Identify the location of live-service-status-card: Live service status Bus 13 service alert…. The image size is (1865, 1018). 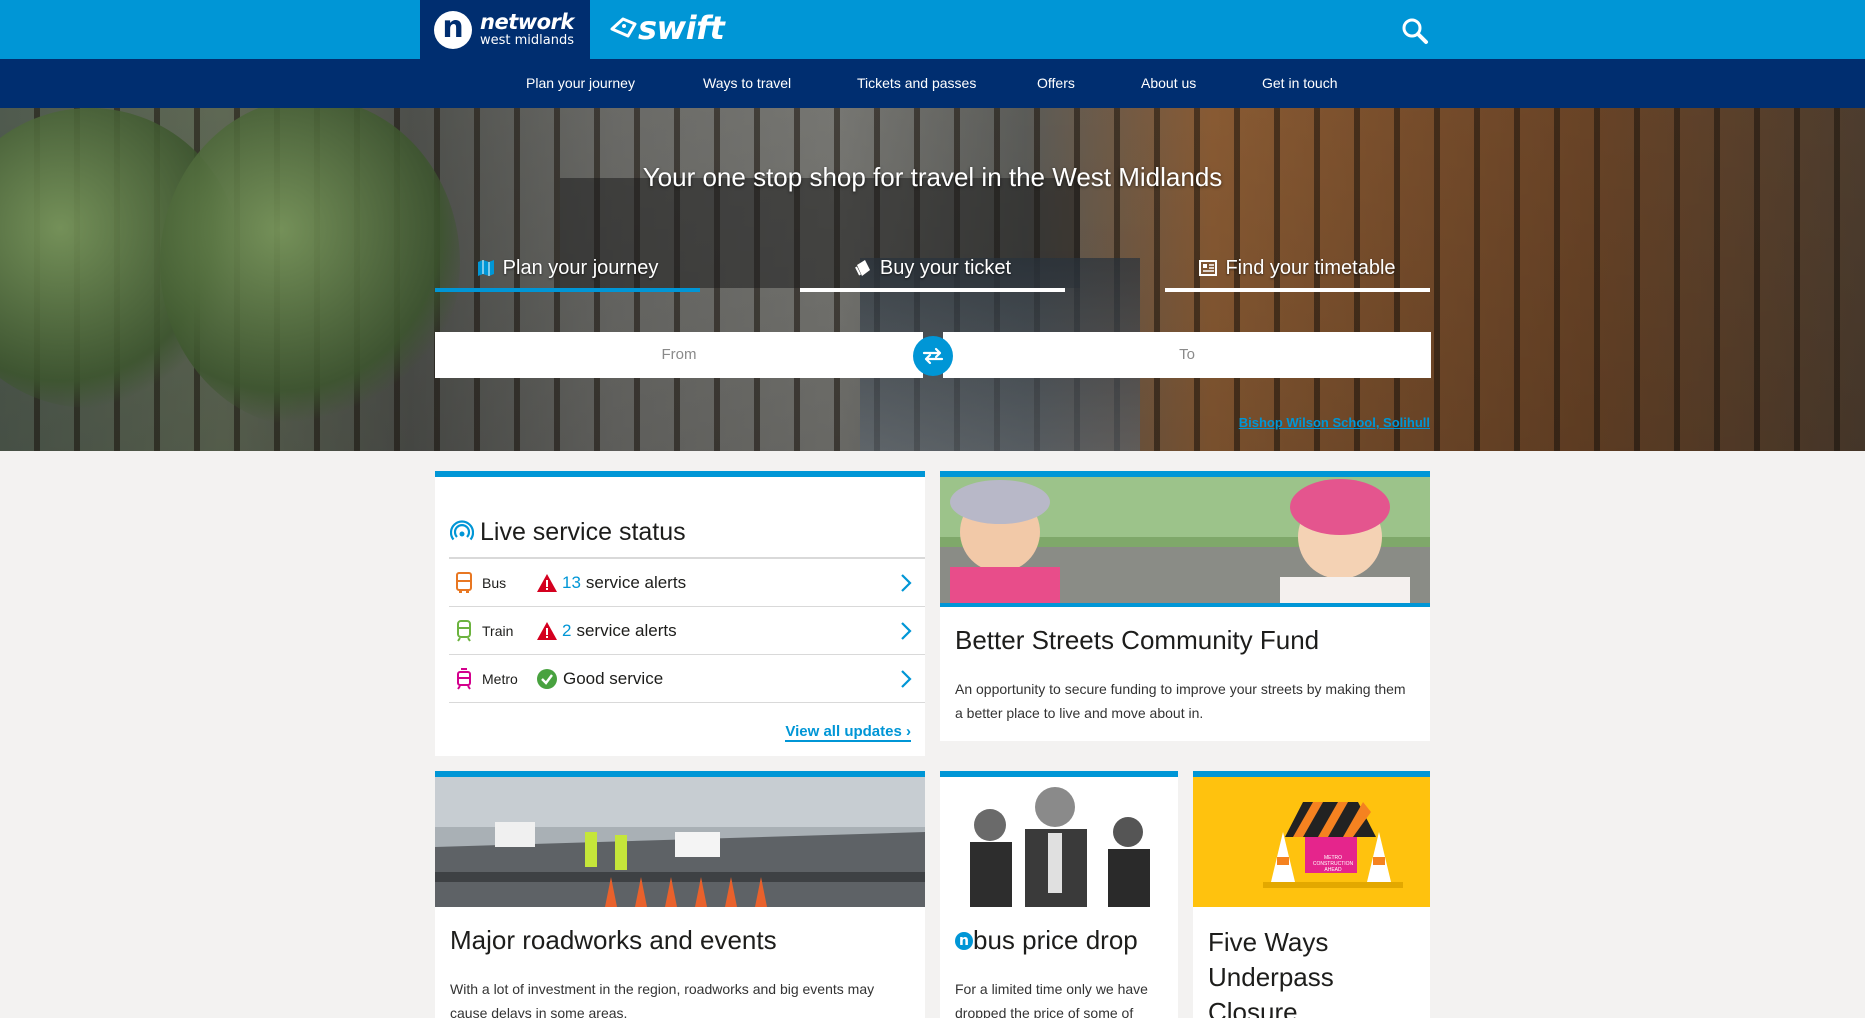
(680, 613).